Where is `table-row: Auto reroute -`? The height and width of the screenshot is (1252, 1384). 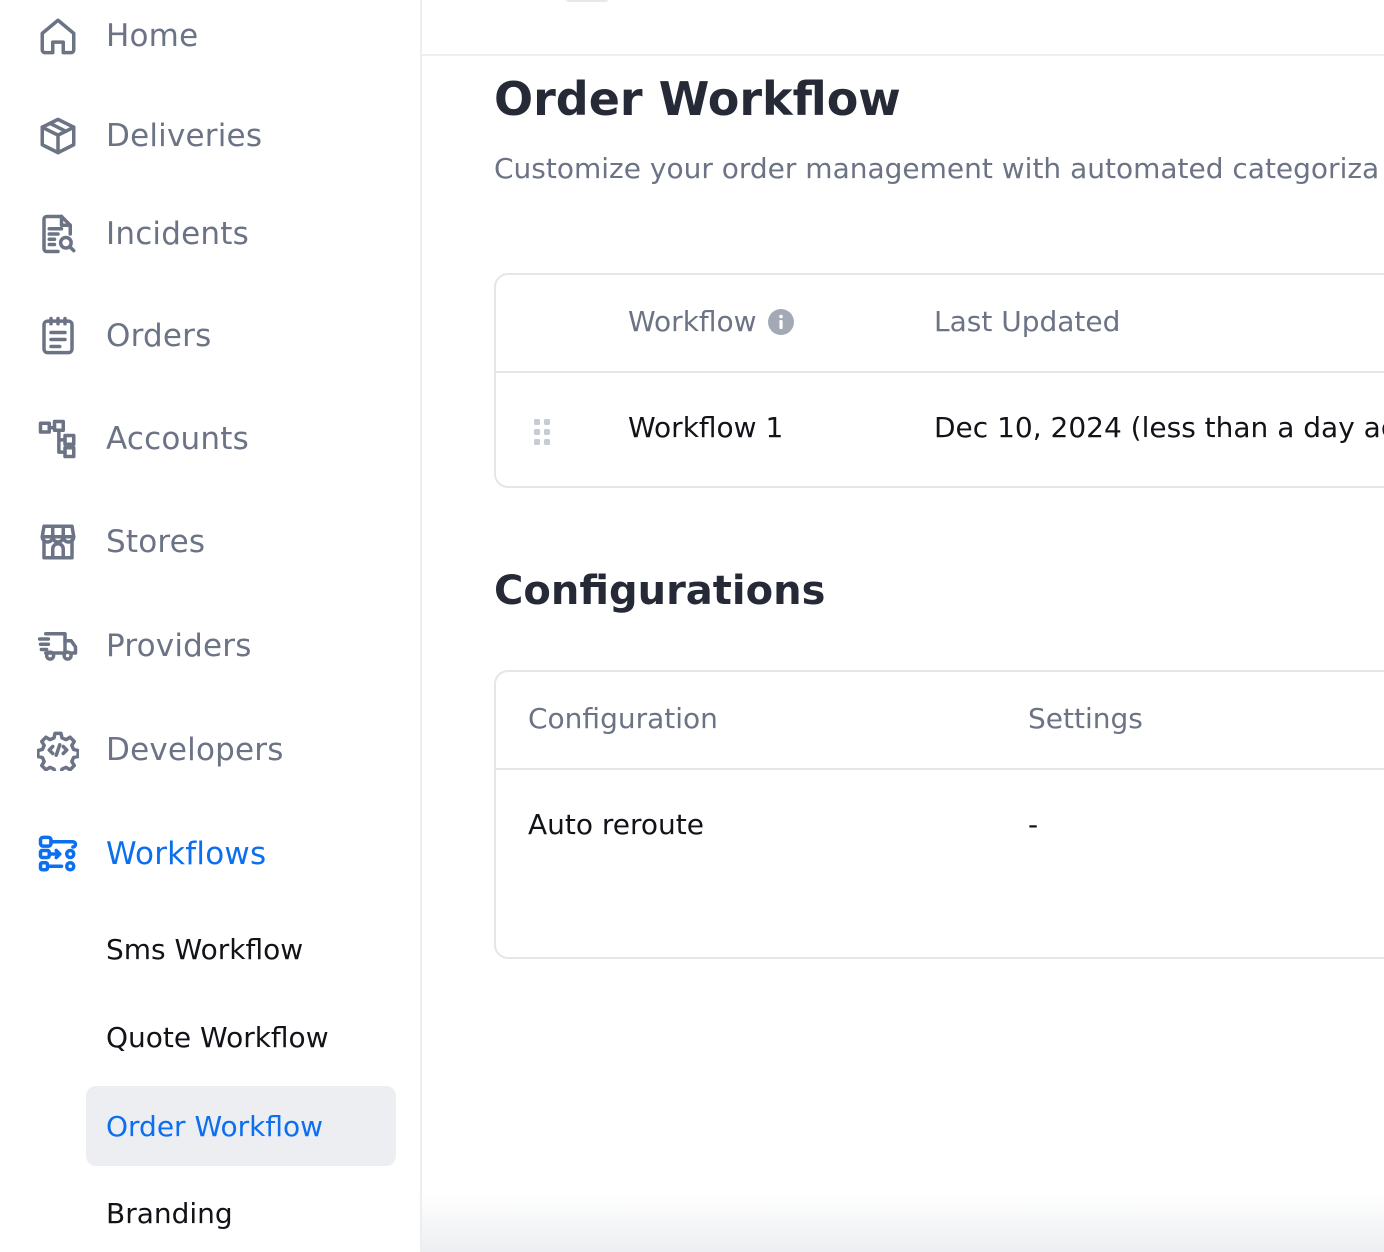 table-row: Auto reroute - is located at coordinates (940, 862).